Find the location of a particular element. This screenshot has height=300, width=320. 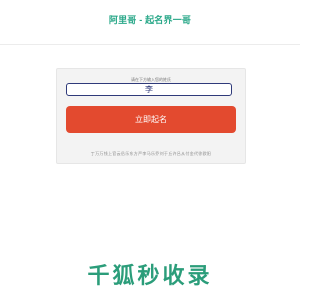

start-naming-button: 立即起名 is located at coordinates (151, 119).